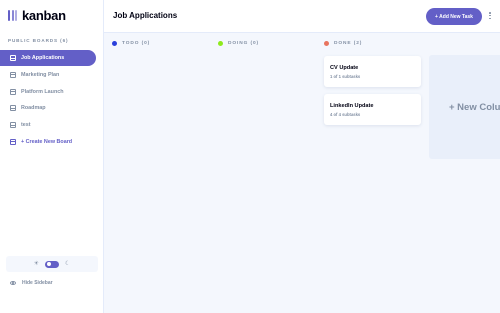  Describe the element at coordinates (326, 43) in the screenshot. I see `done-dot-icon` at that location.